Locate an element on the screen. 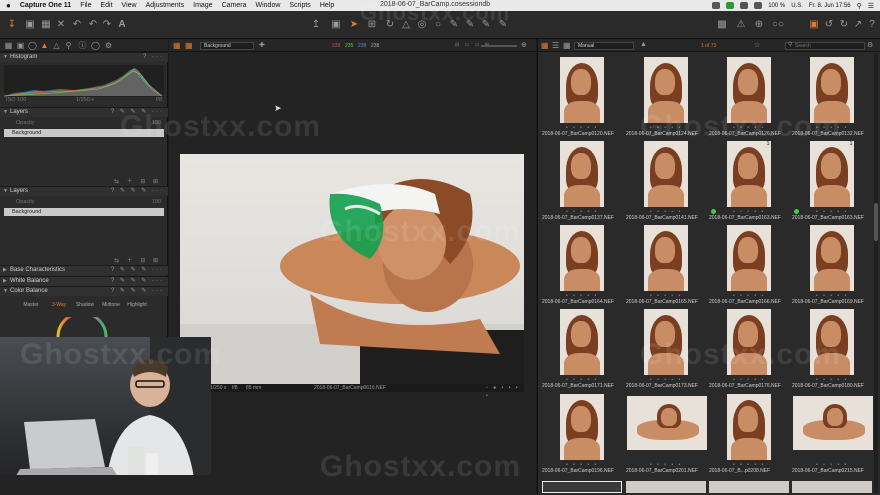  redo-icon: ↷ is located at coordinates (107, 25).